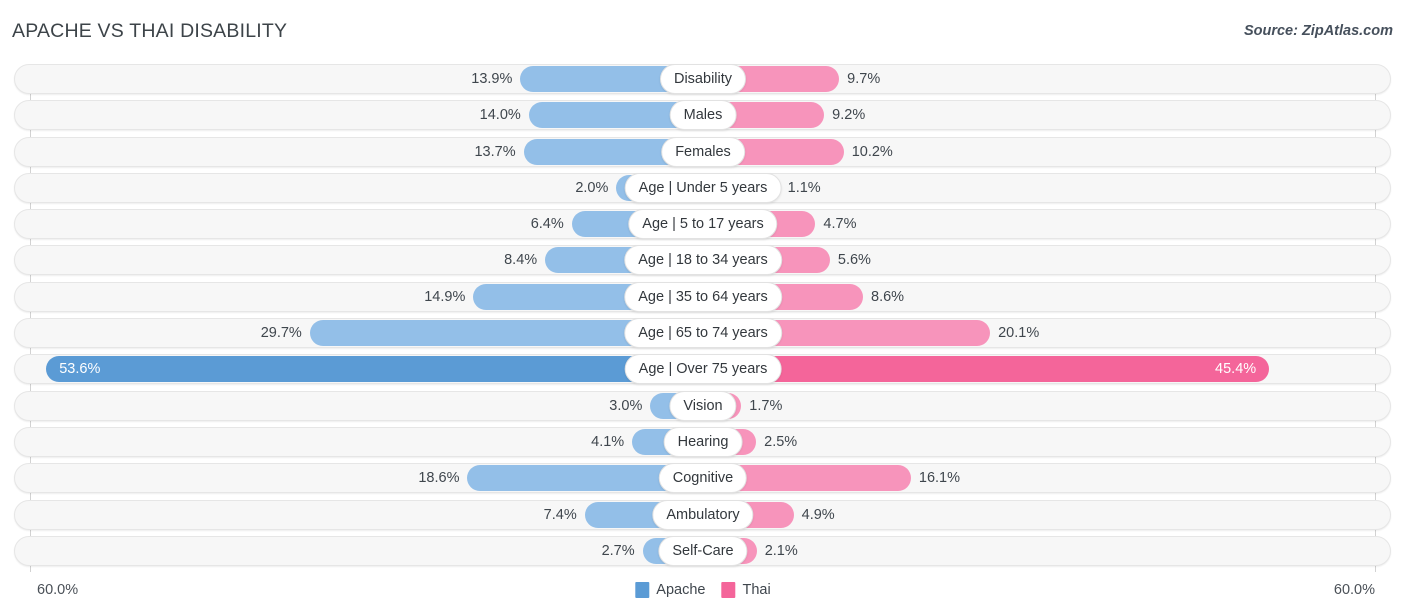  I want to click on table-row: 2.7% 2.1% Self-Care, so click(702, 550).